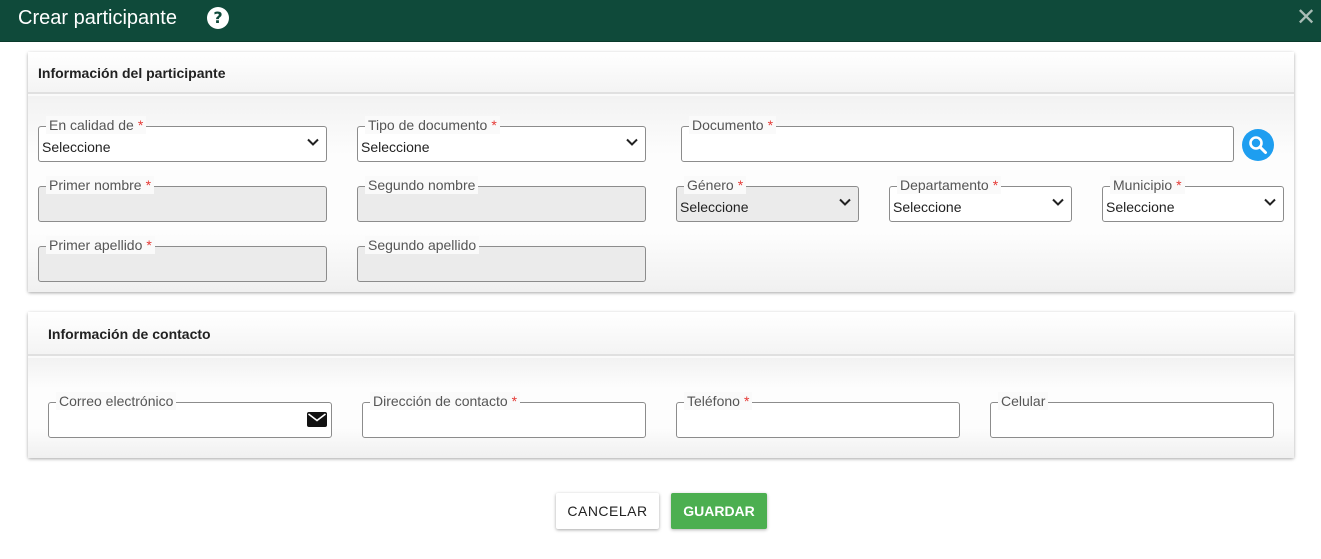 The height and width of the screenshot is (559, 1321). I want to click on departamento-label: Departamento, so click(944, 185).